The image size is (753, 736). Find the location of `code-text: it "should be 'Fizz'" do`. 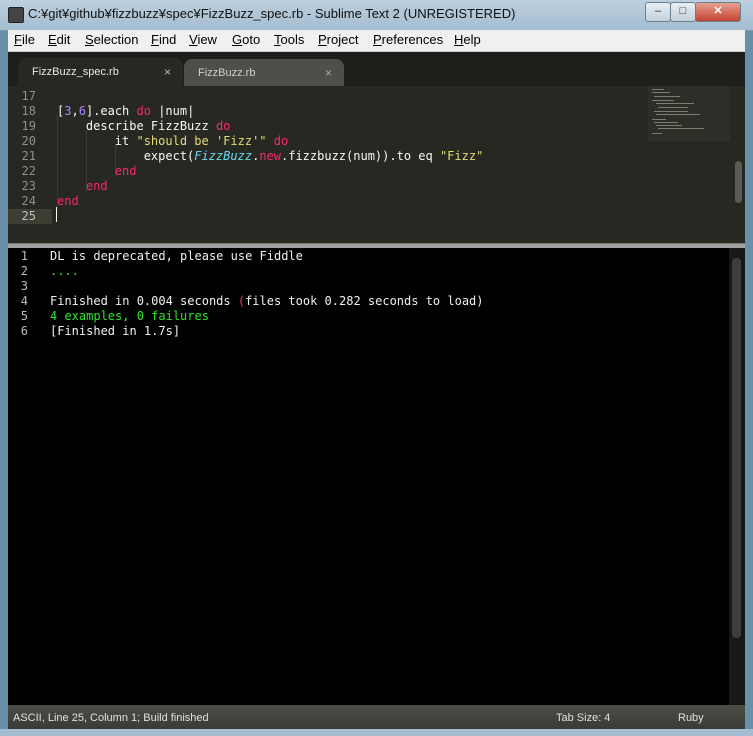

code-text: it "should be 'Fizz'" do is located at coordinates (172, 141).